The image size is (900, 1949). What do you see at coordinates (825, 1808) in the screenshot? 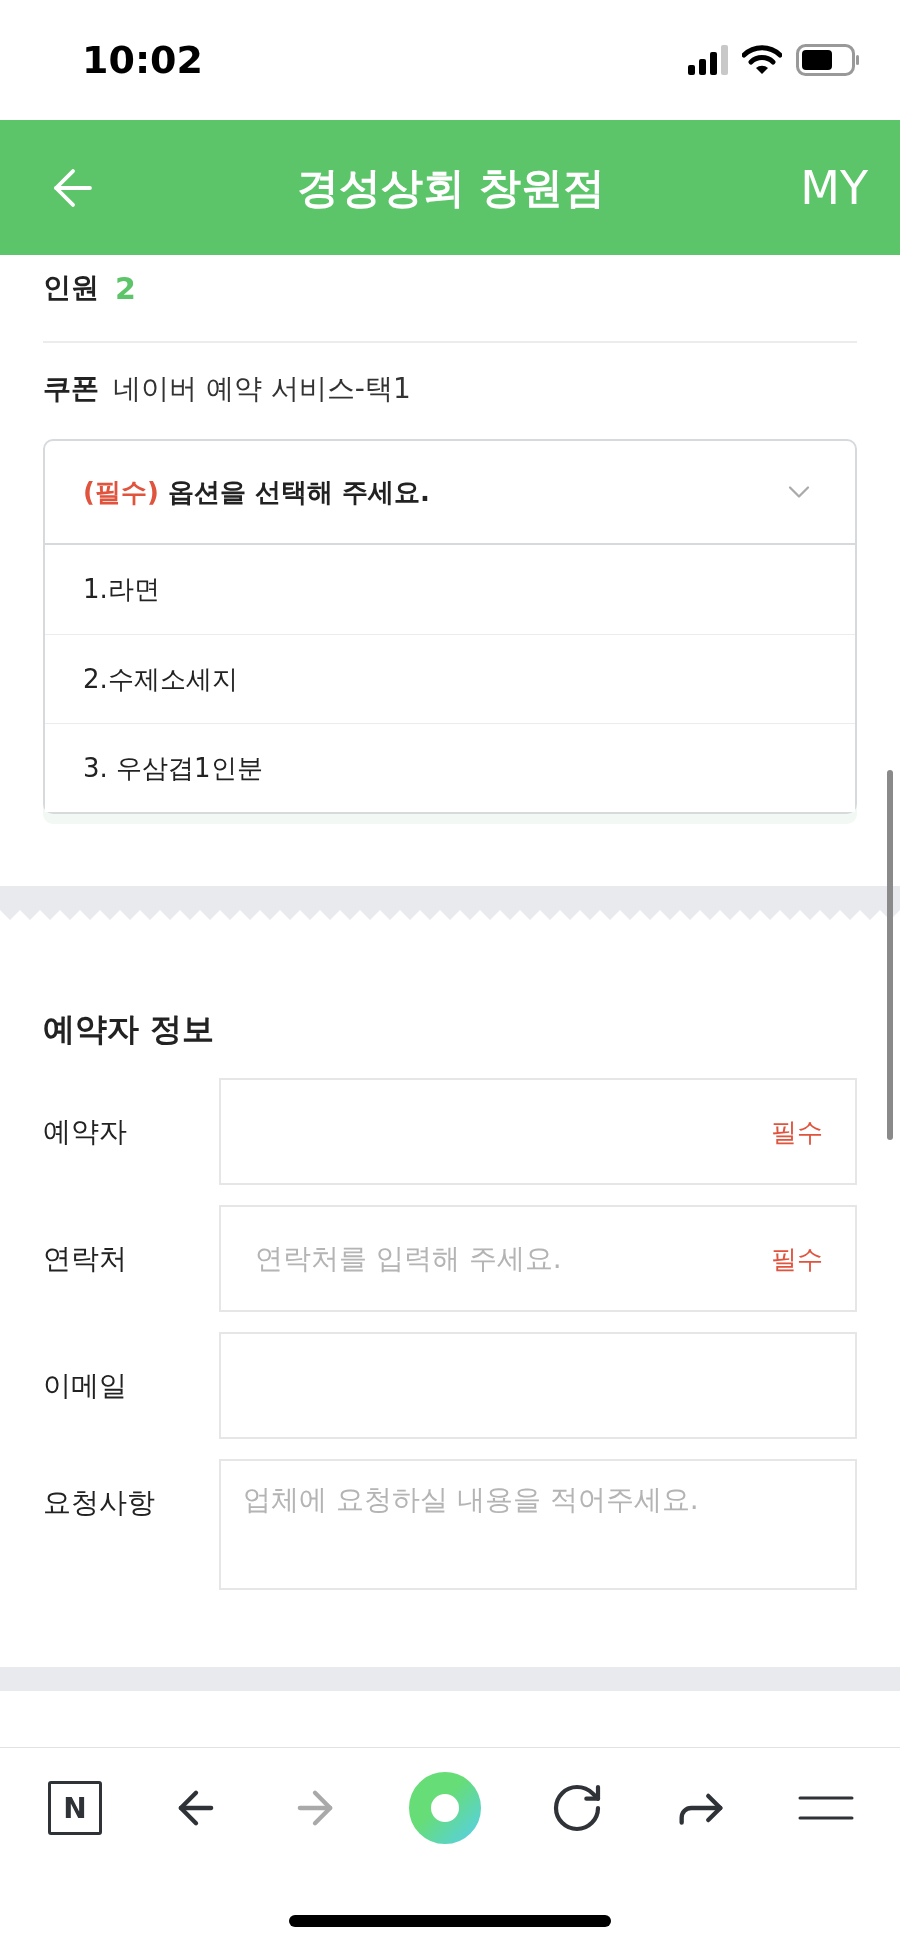
I see `menu-button` at bounding box center [825, 1808].